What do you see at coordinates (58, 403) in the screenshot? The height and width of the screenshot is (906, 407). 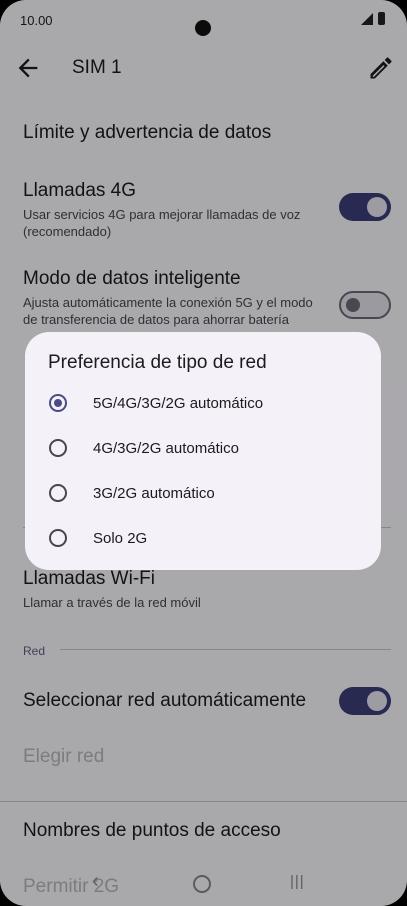 I see `radio-selected-icon` at bounding box center [58, 403].